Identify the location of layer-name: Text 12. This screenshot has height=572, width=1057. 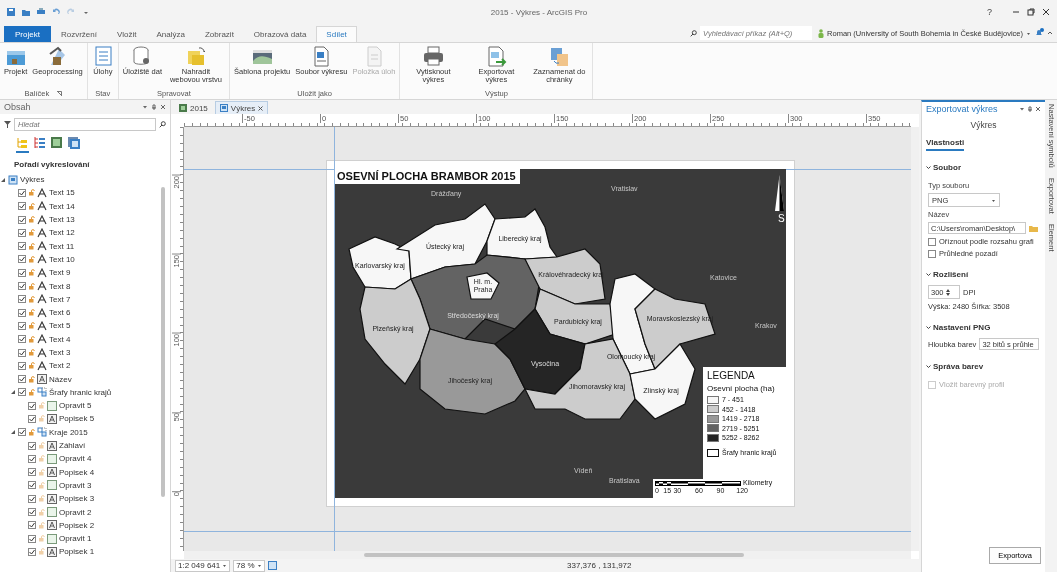
(62, 233).